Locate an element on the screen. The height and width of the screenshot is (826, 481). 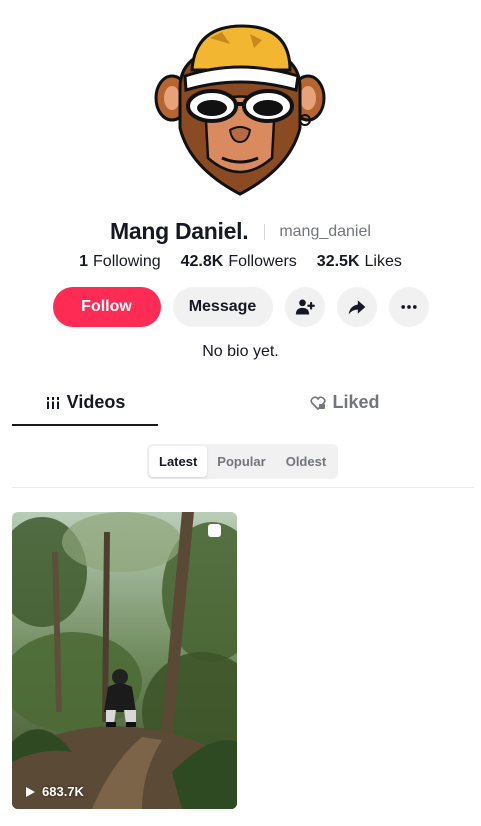
profile-stats: 1 Following 42.8K Followers 32.5K Likes is located at coordinates (240, 262).